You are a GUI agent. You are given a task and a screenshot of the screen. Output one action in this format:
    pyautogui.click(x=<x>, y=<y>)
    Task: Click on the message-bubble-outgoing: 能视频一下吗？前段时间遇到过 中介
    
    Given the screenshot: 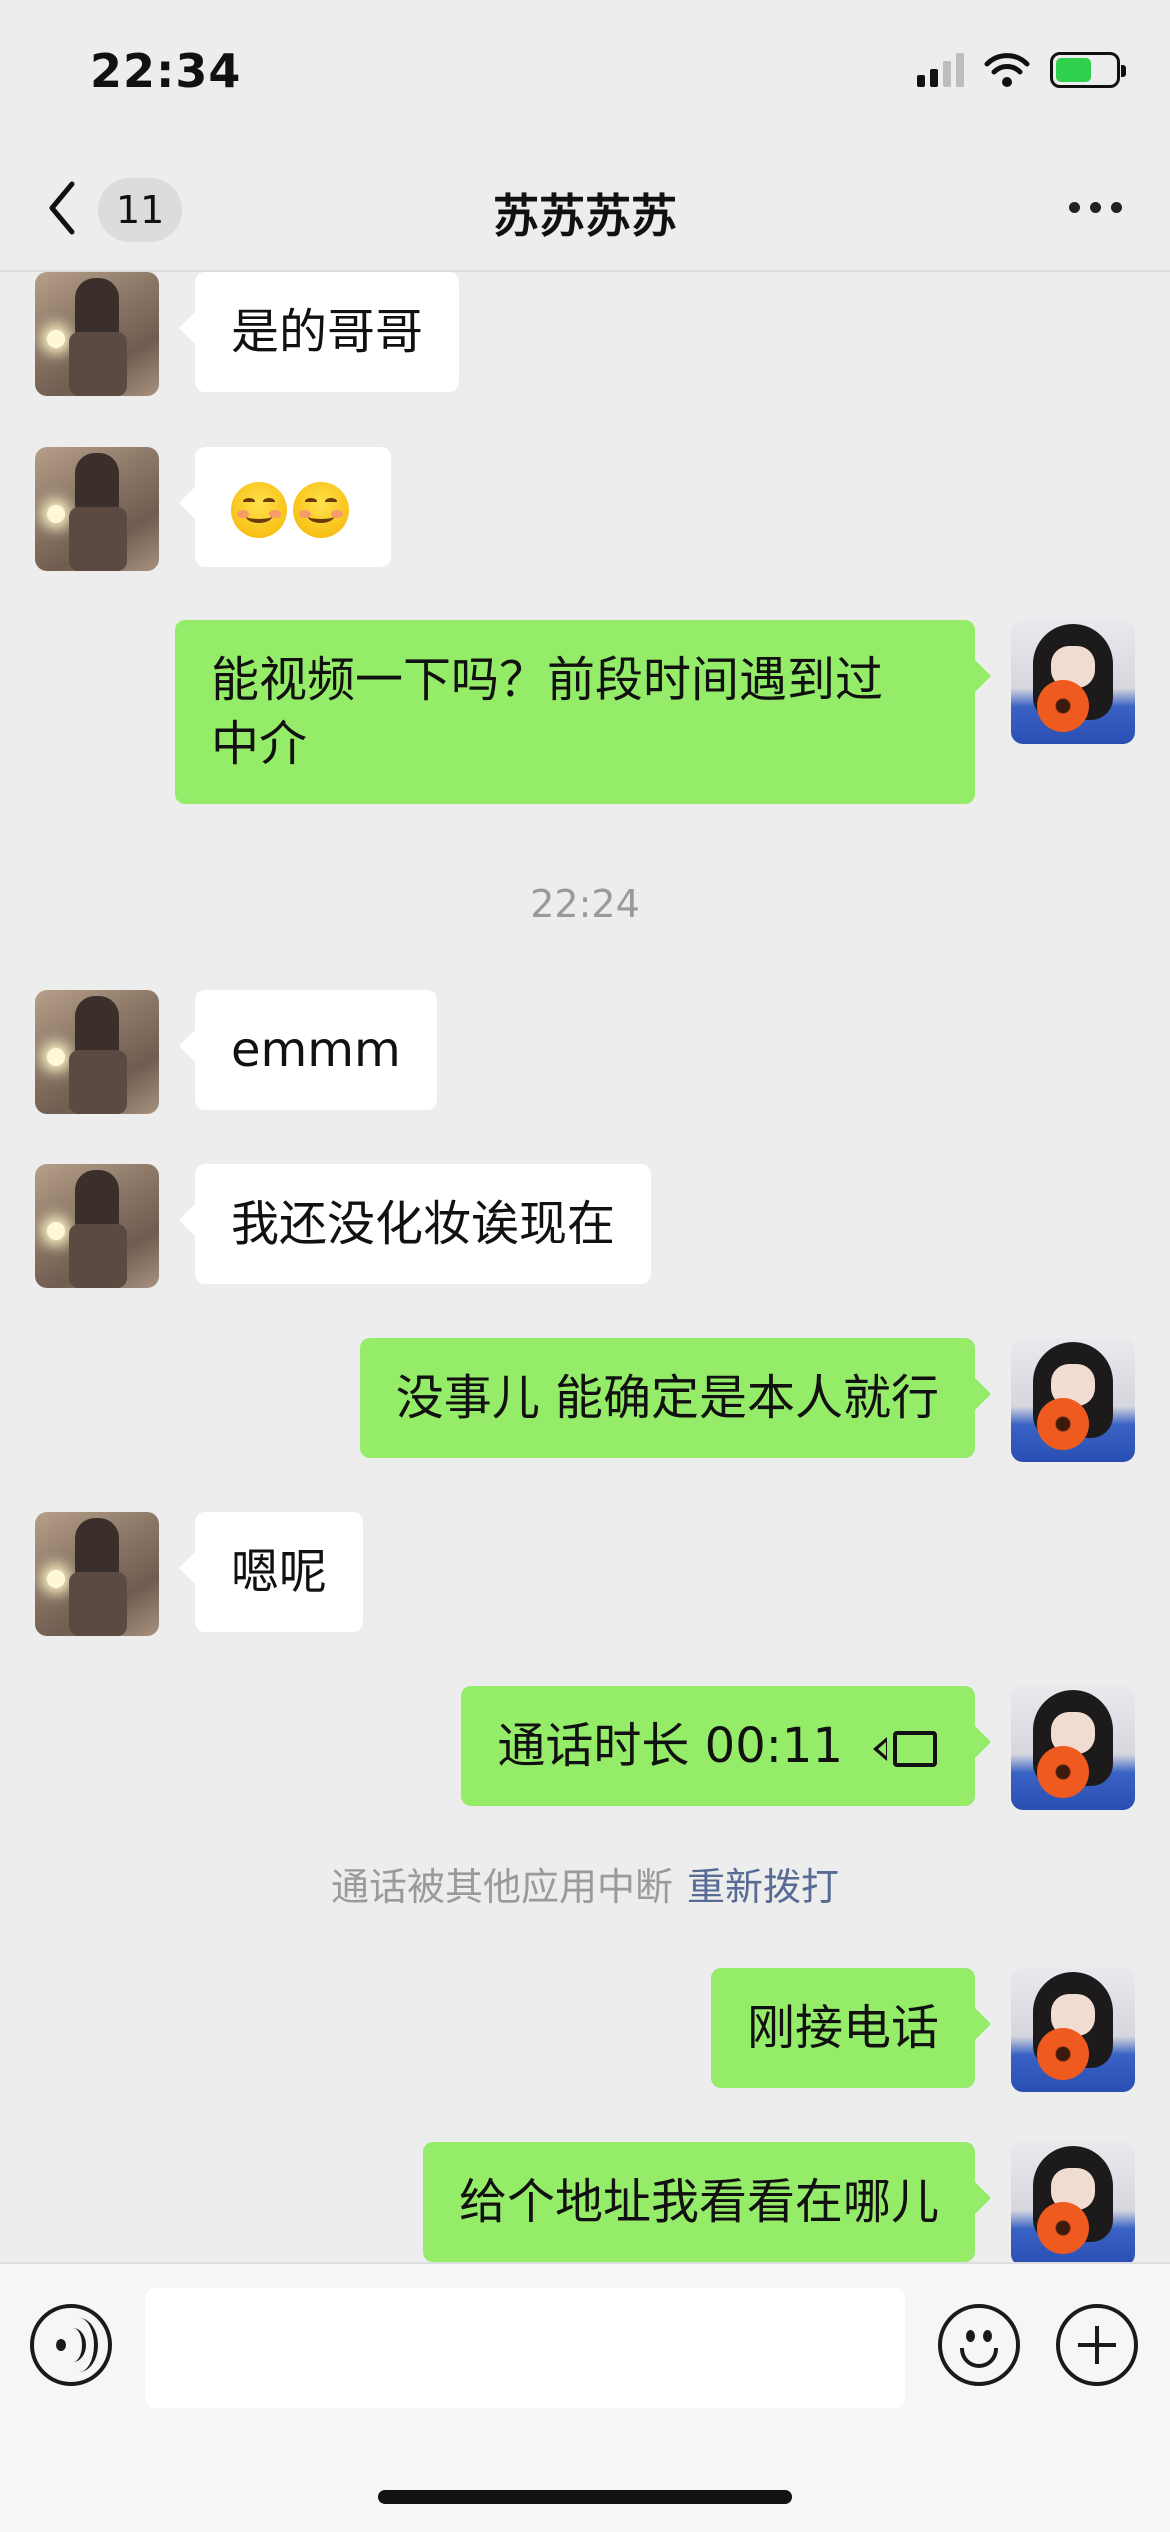 What is the action you would take?
    pyautogui.click(x=583, y=712)
    